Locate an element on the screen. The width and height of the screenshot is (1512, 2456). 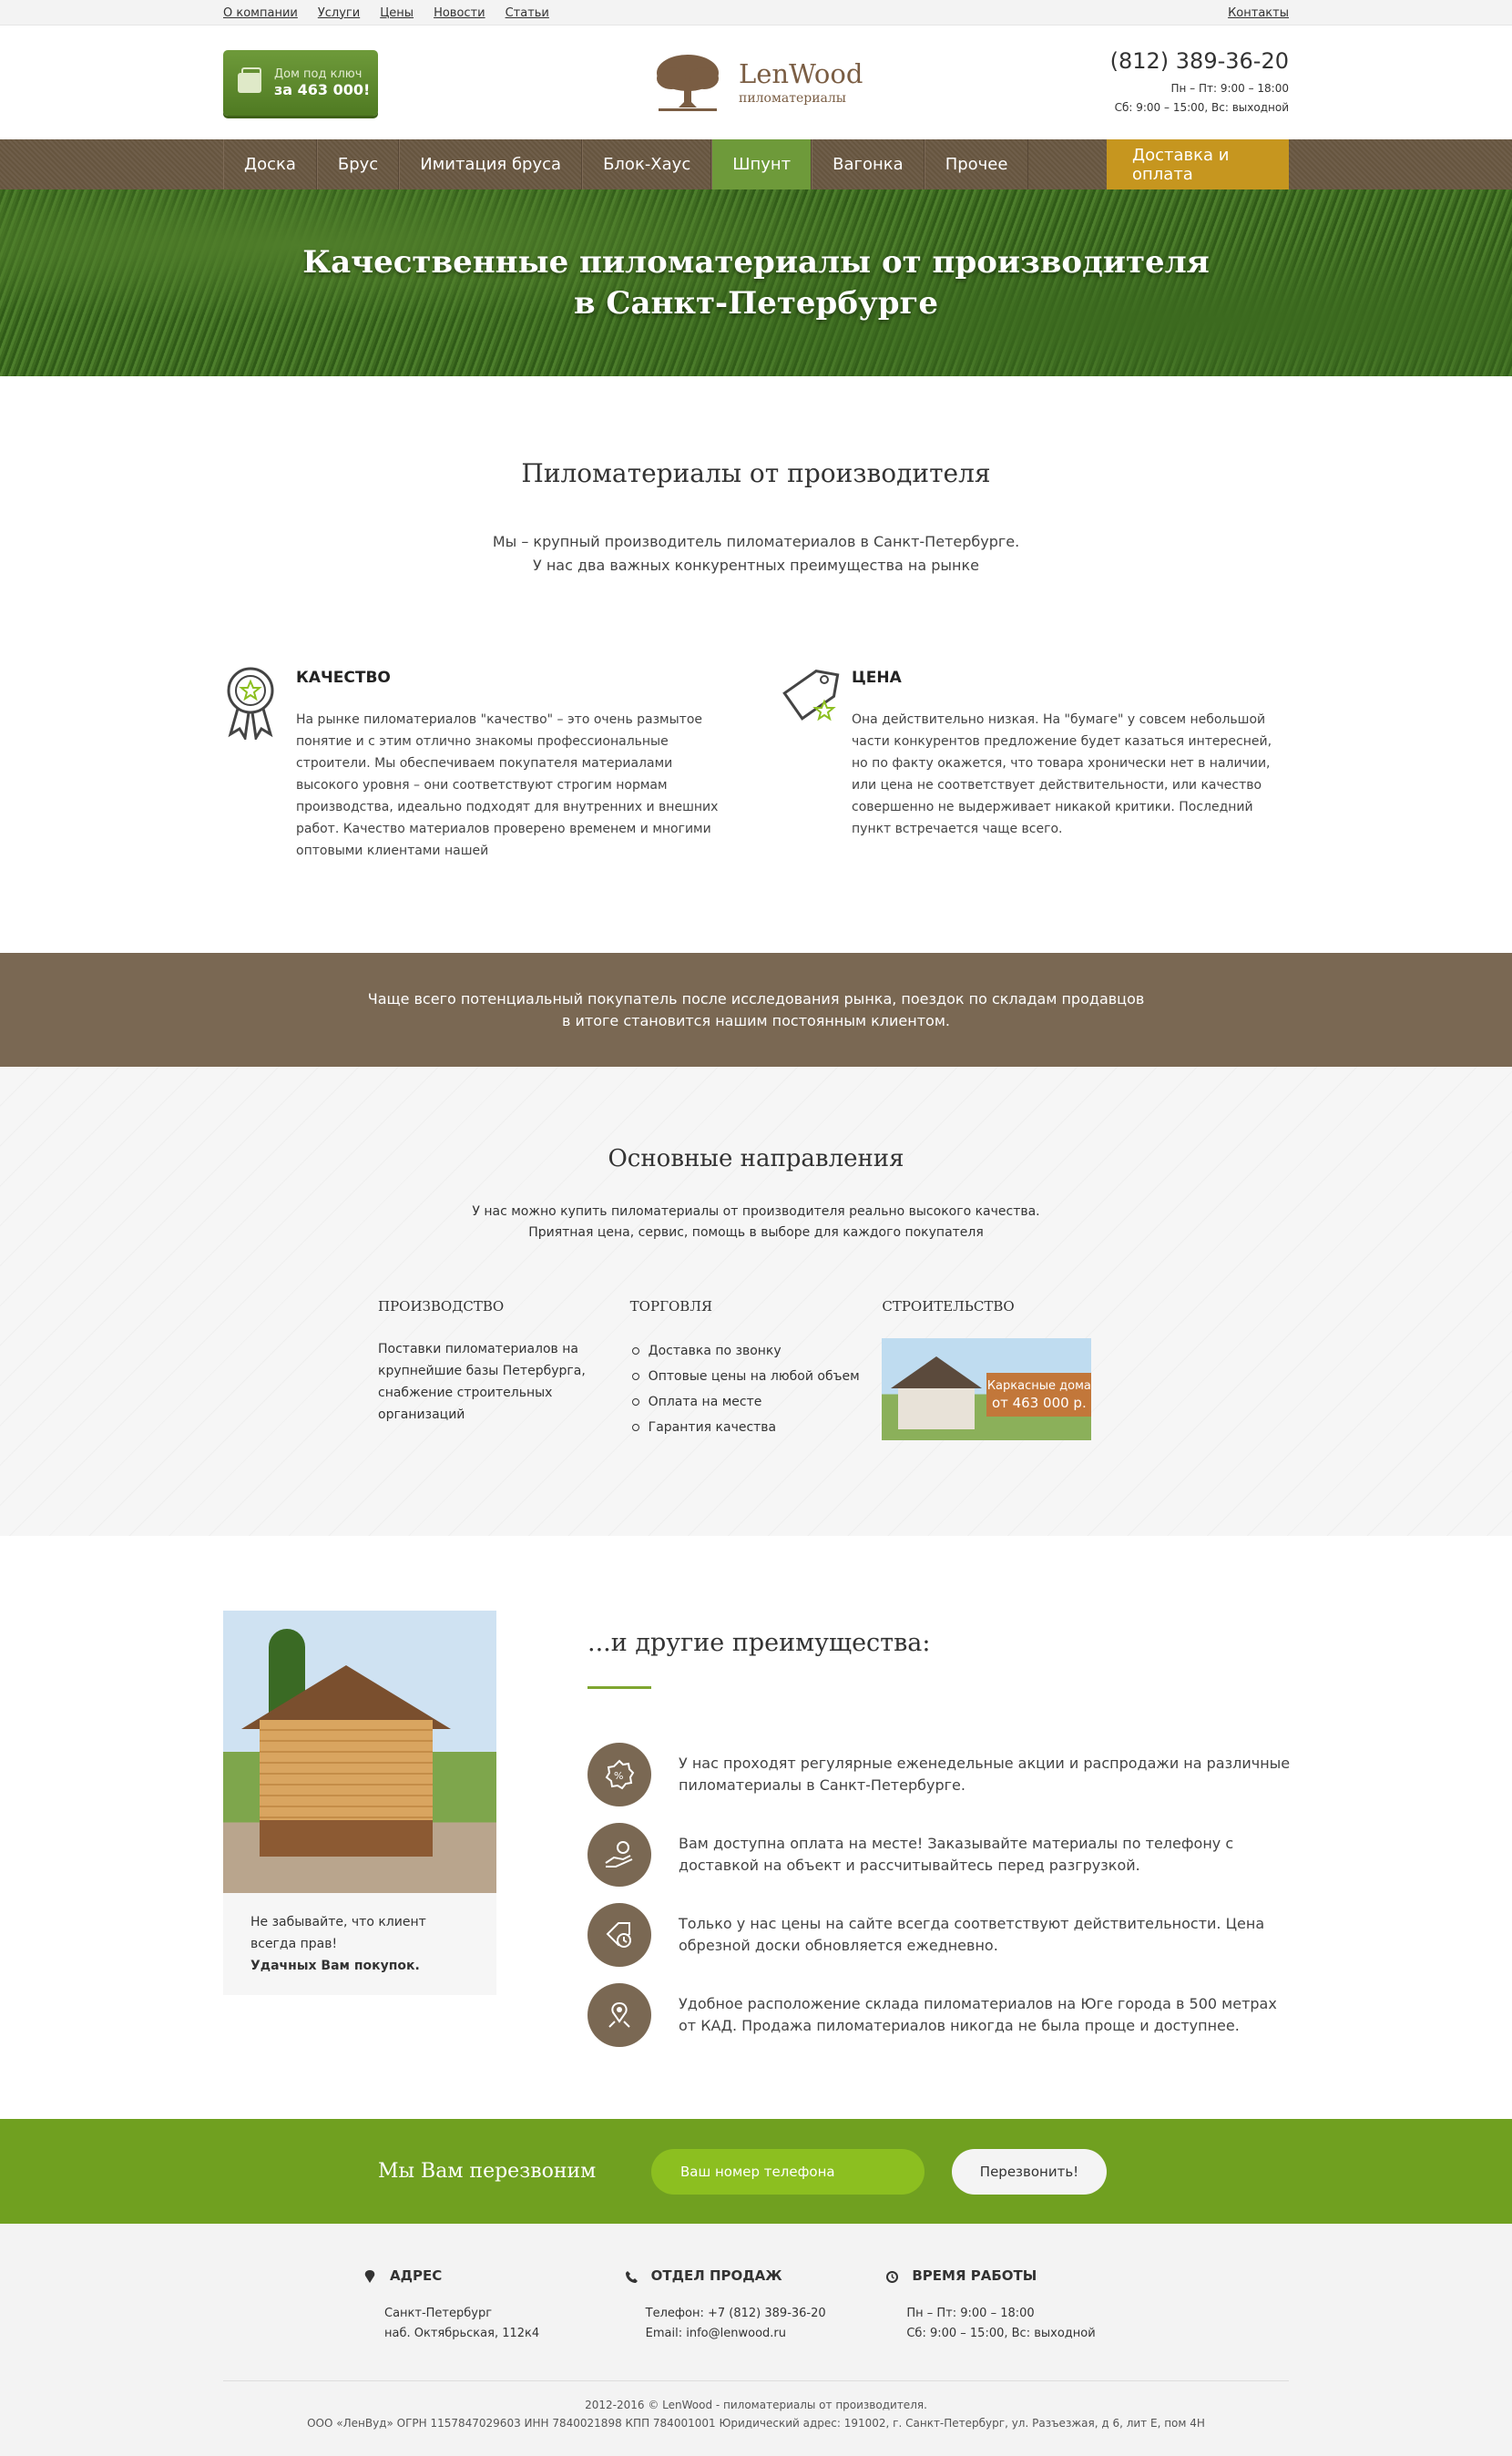
intro-title: Пиломатериалы от производителя is located at coordinates (756, 473).